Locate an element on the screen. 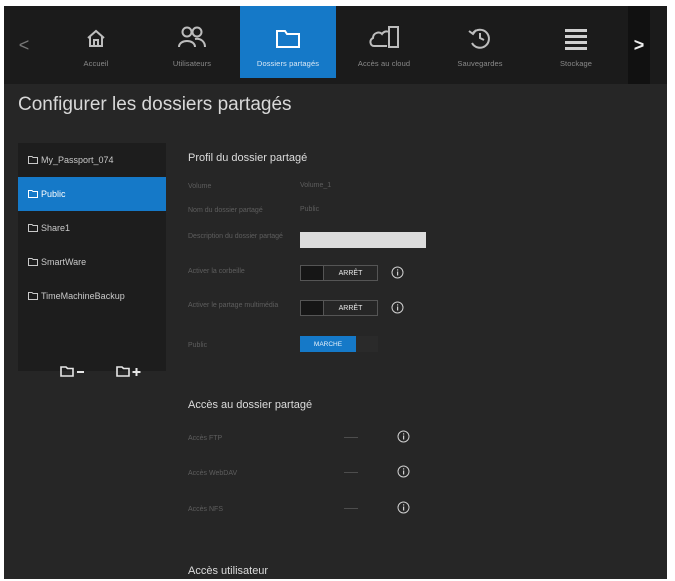  share-name-label: Nom du dossier partagé is located at coordinates (225, 210).